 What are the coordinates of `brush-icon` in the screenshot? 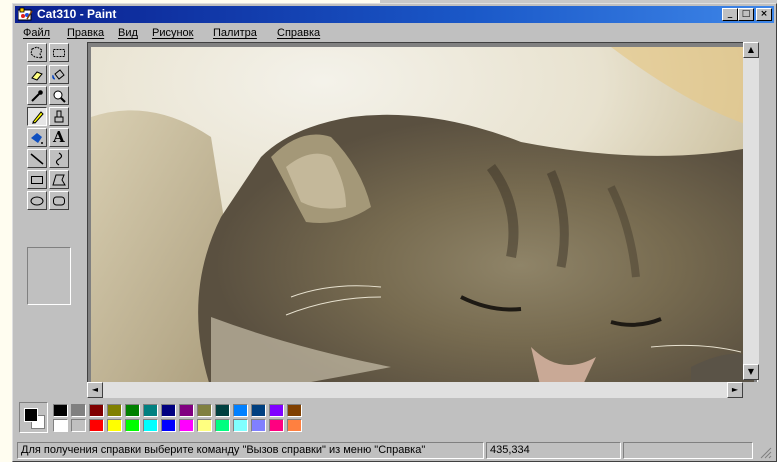 It's located at (59, 116).